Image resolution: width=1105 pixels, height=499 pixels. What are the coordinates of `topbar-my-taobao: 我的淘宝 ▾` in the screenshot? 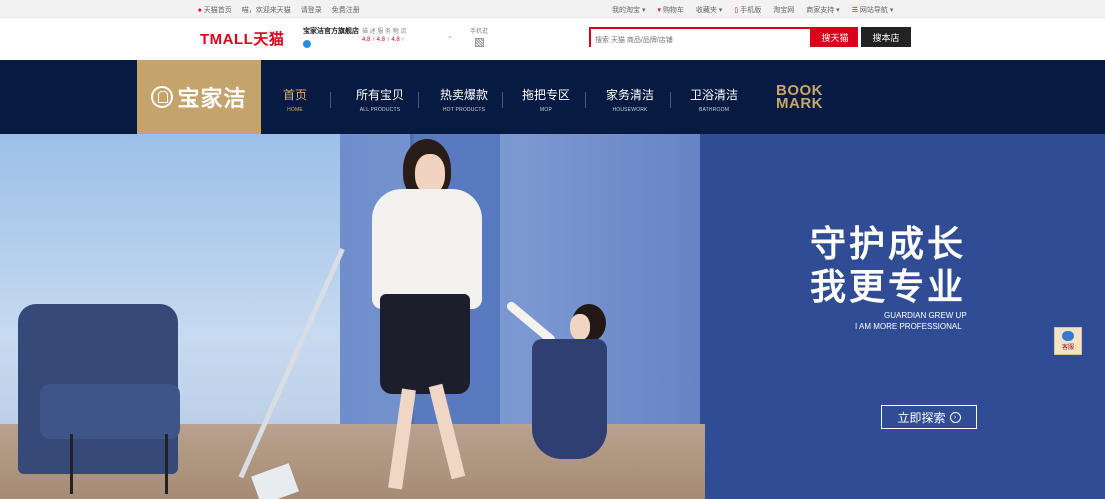 It's located at (628, 10).